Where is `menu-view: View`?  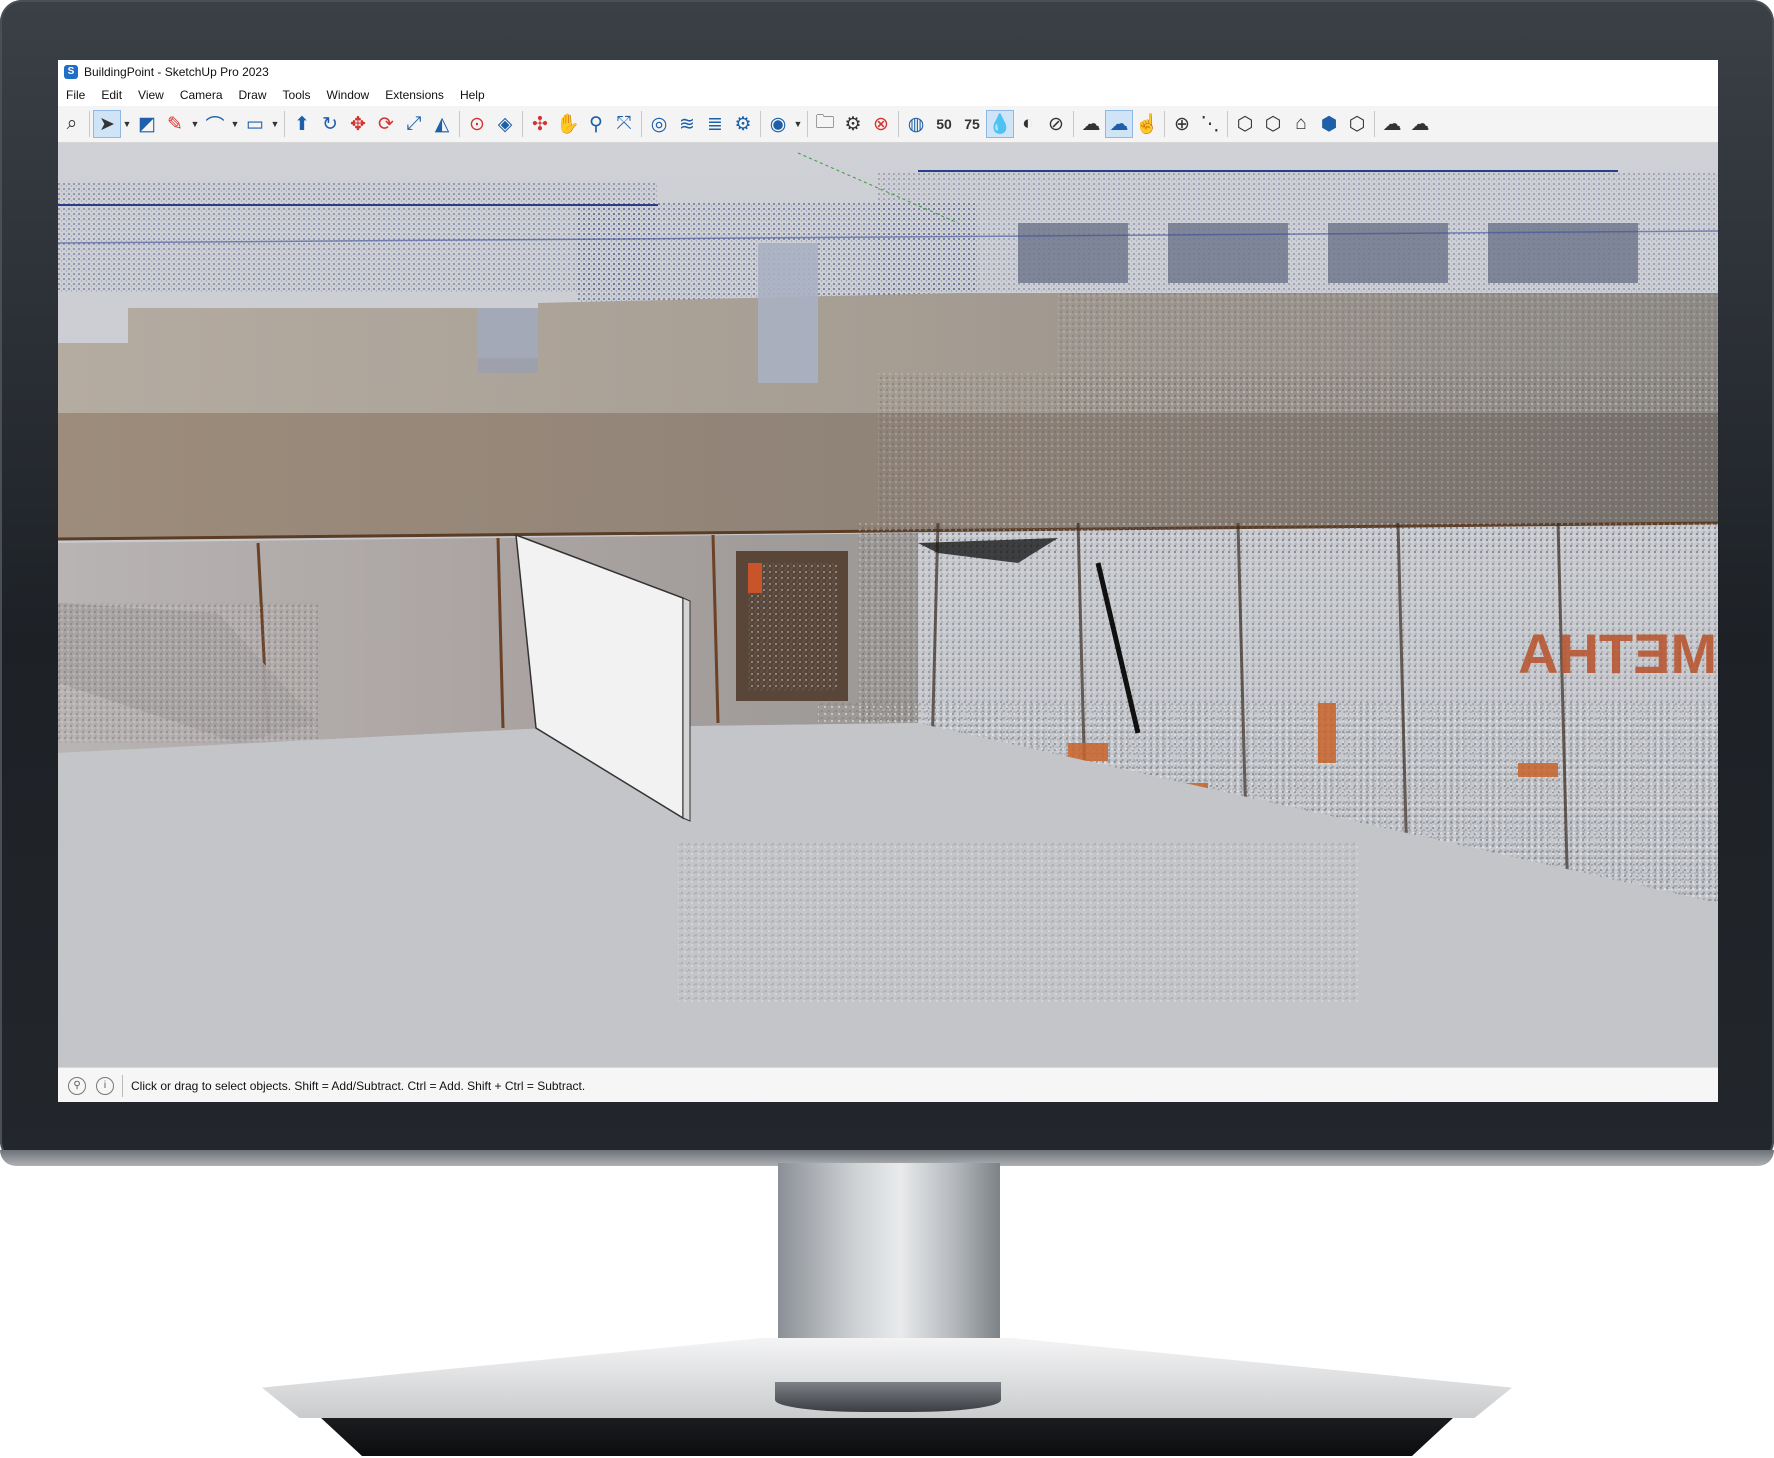 menu-view: View is located at coordinates (151, 95).